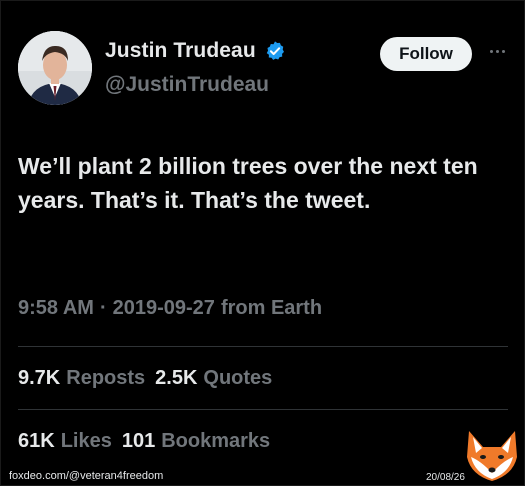 This screenshot has width=525, height=486. I want to click on likes-stat: 61K Likes, so click(65, 441).